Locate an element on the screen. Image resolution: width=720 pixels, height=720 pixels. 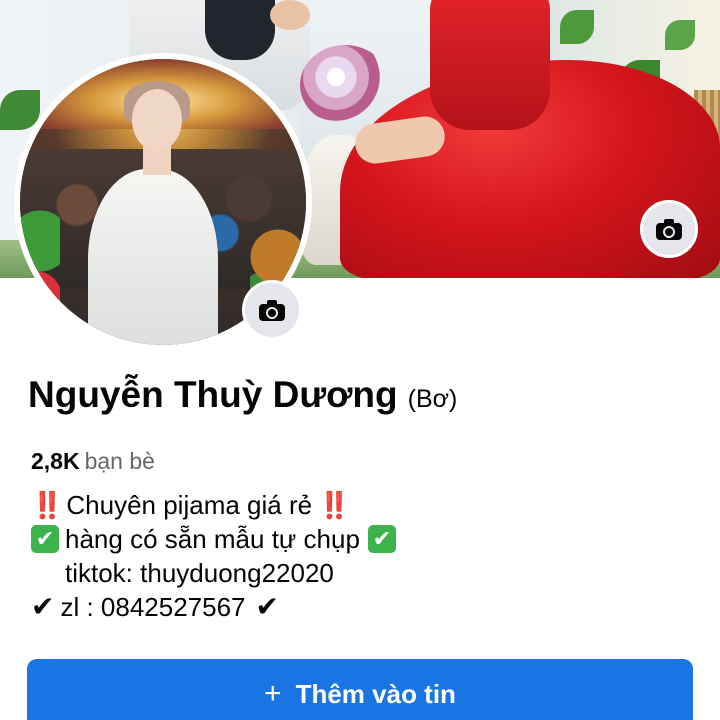
profile-name-row: Nguyễn Thuỳ Dương (Bơ) is located at coordinates (242, 395).